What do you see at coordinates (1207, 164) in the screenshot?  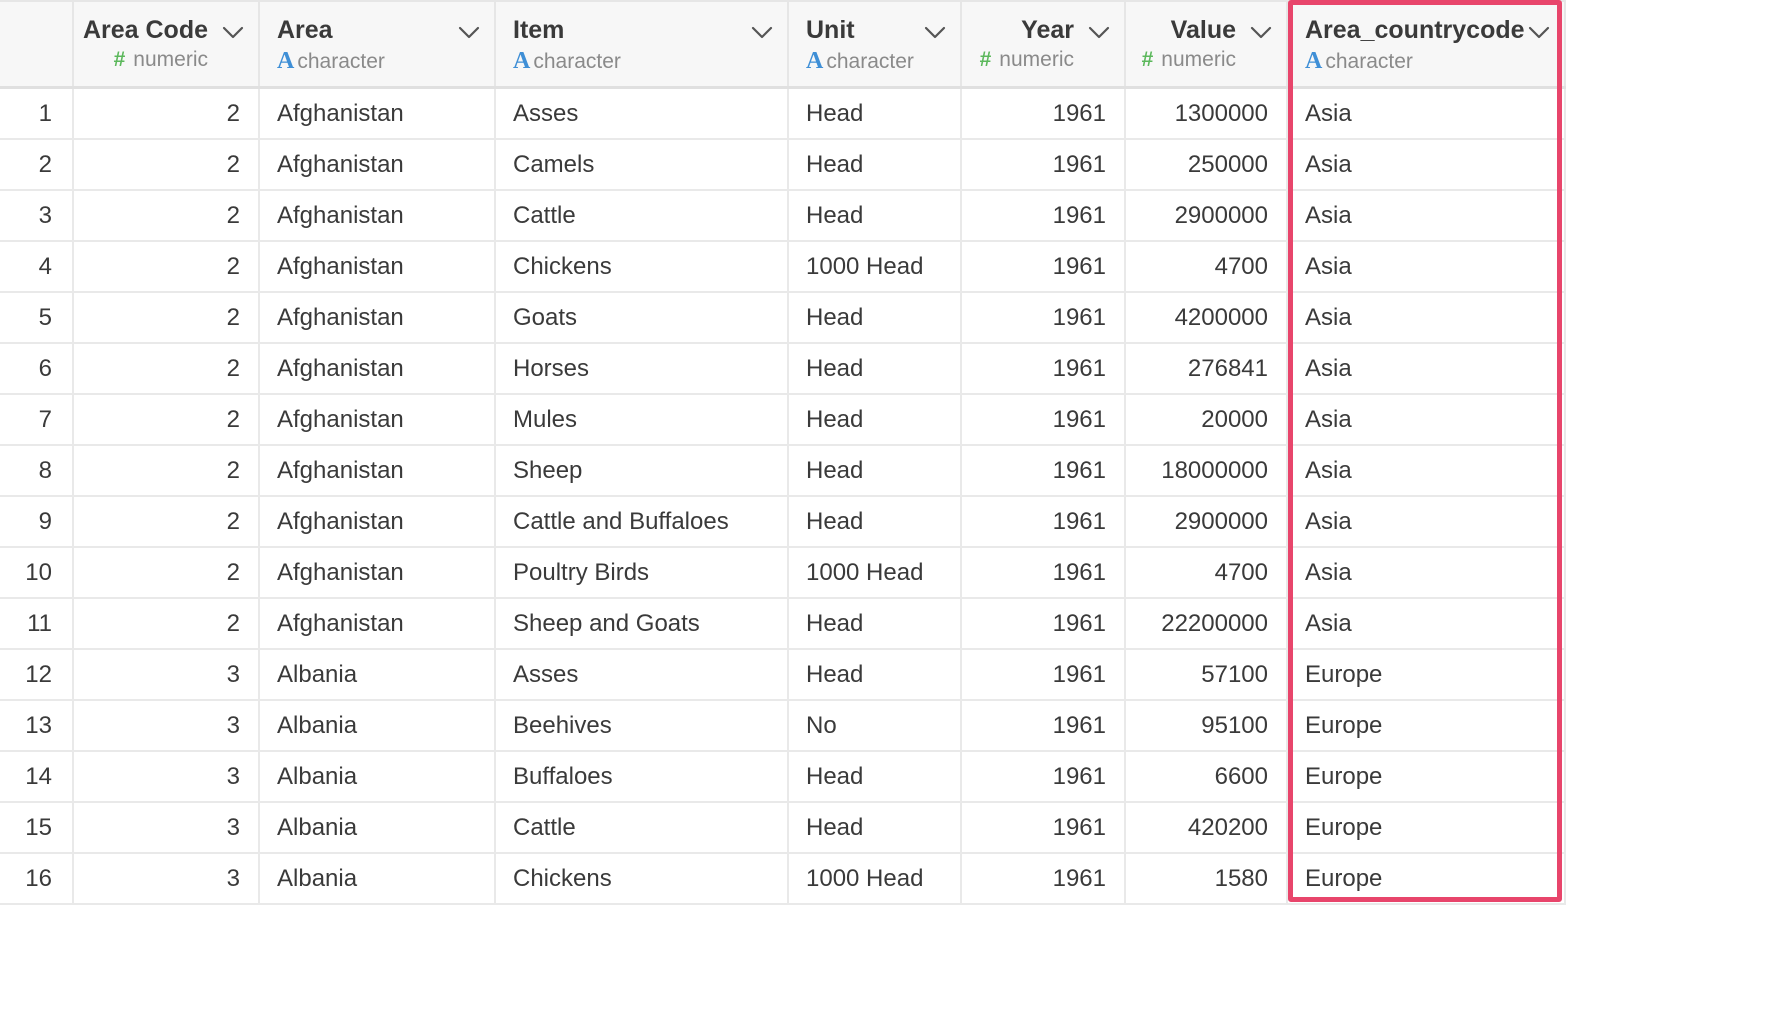 I see `cell-value: 250000` at bounding box center [1207, 164].